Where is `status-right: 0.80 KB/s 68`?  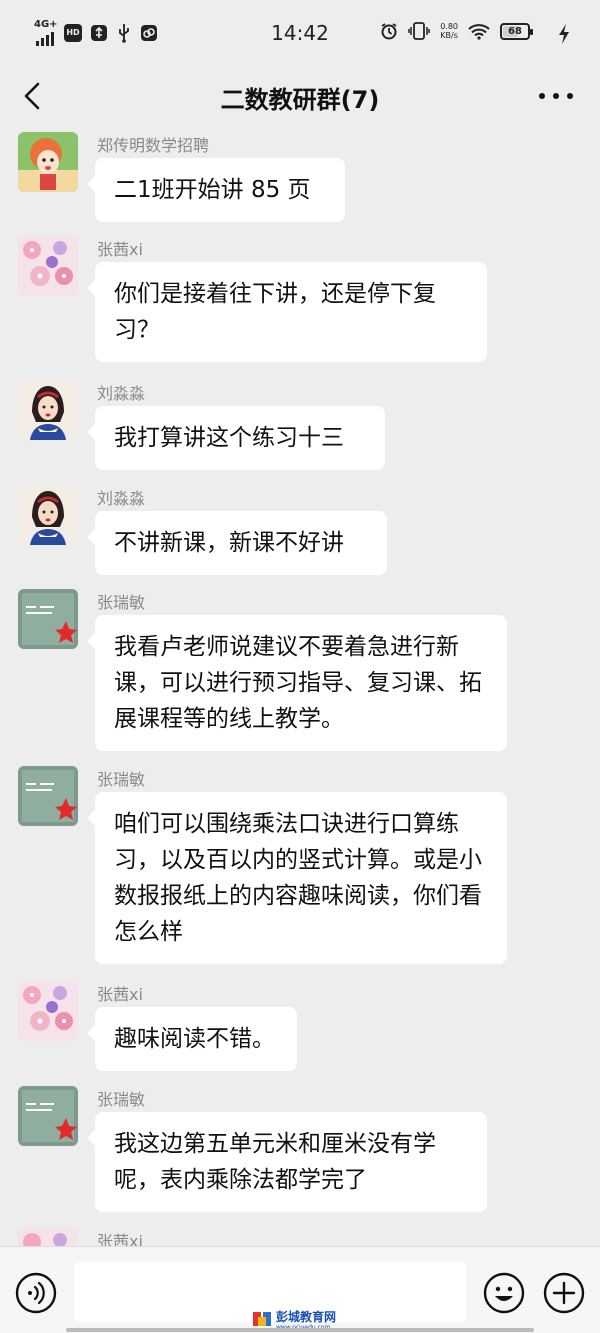 status-right: 0.80 KB/s 68 is located at coordinates (456, 31).